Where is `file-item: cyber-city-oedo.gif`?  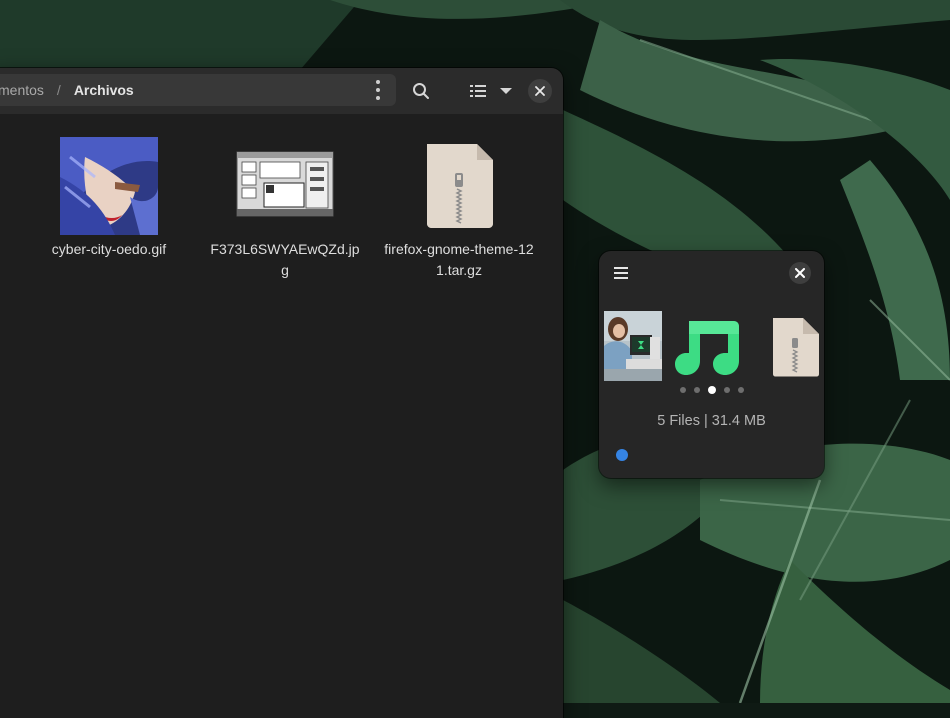 file-item: cyber-city-oedo.gif is located at coordinates (109, 198).